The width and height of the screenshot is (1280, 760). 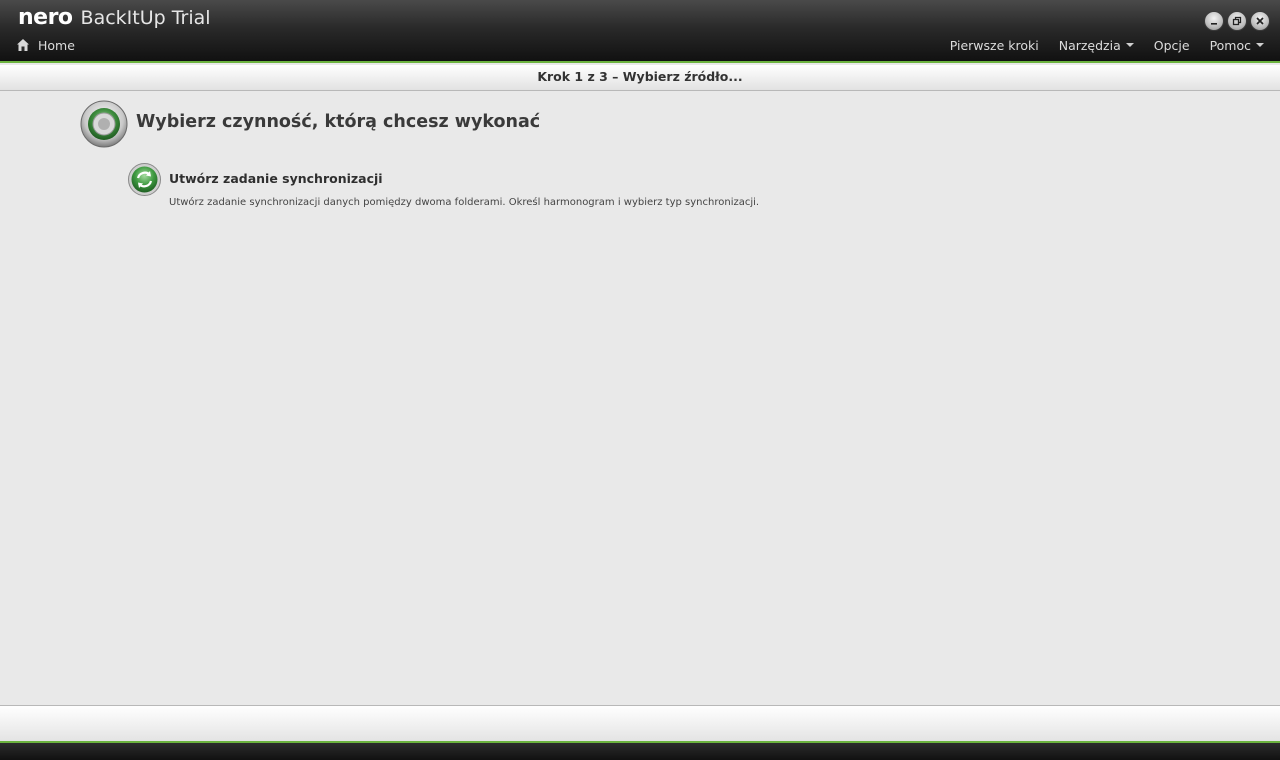 I want to click on task-title: Utwórz zadanie synchronizacji, so click(x=276, y=178).